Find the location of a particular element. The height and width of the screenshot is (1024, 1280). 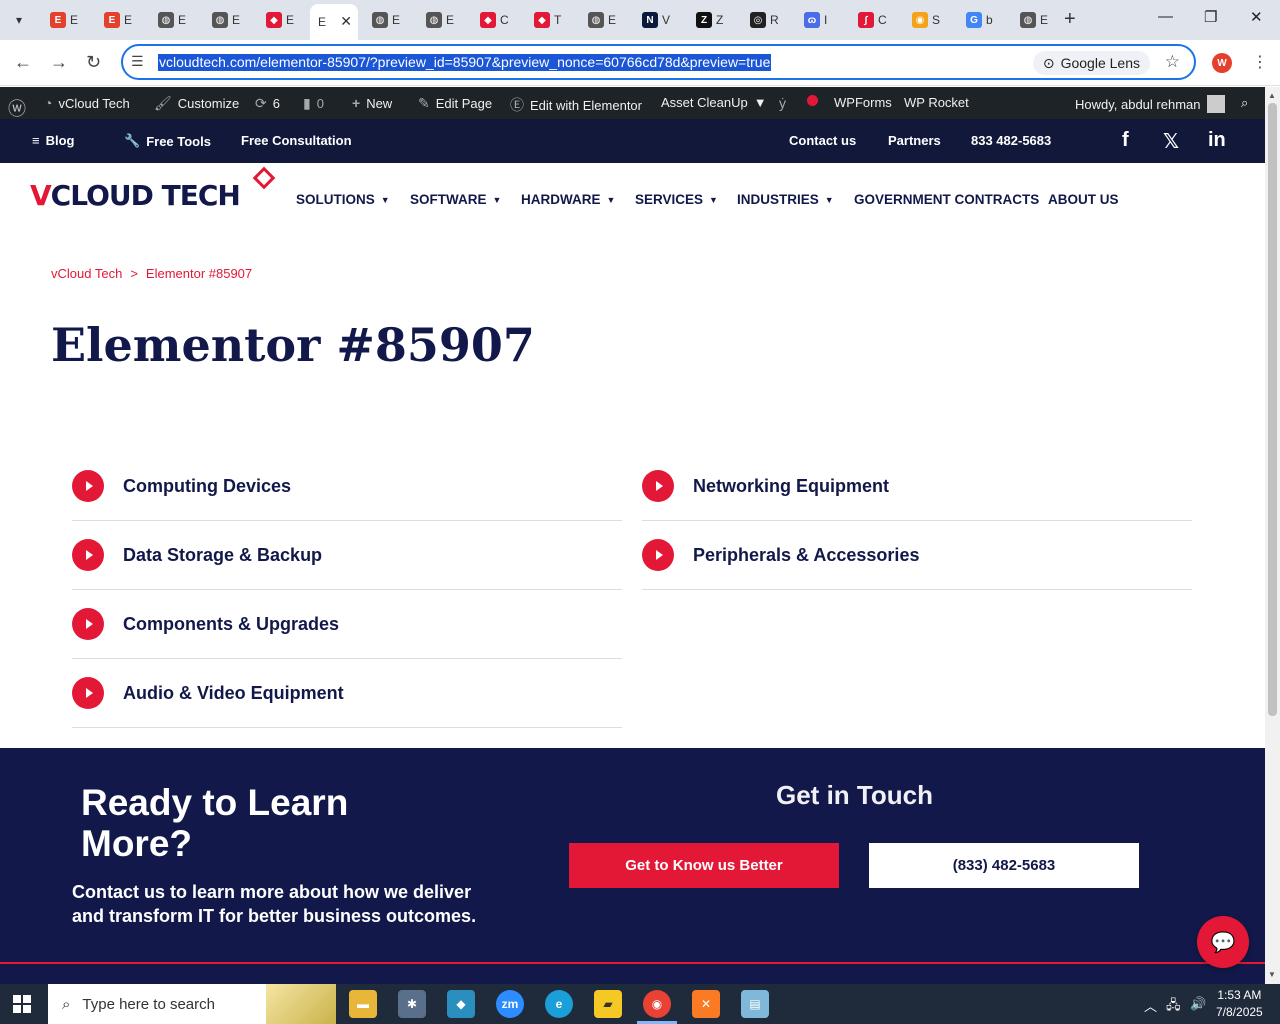

scroll-down-icon: ▼ is located at coordinates (1272, 974).